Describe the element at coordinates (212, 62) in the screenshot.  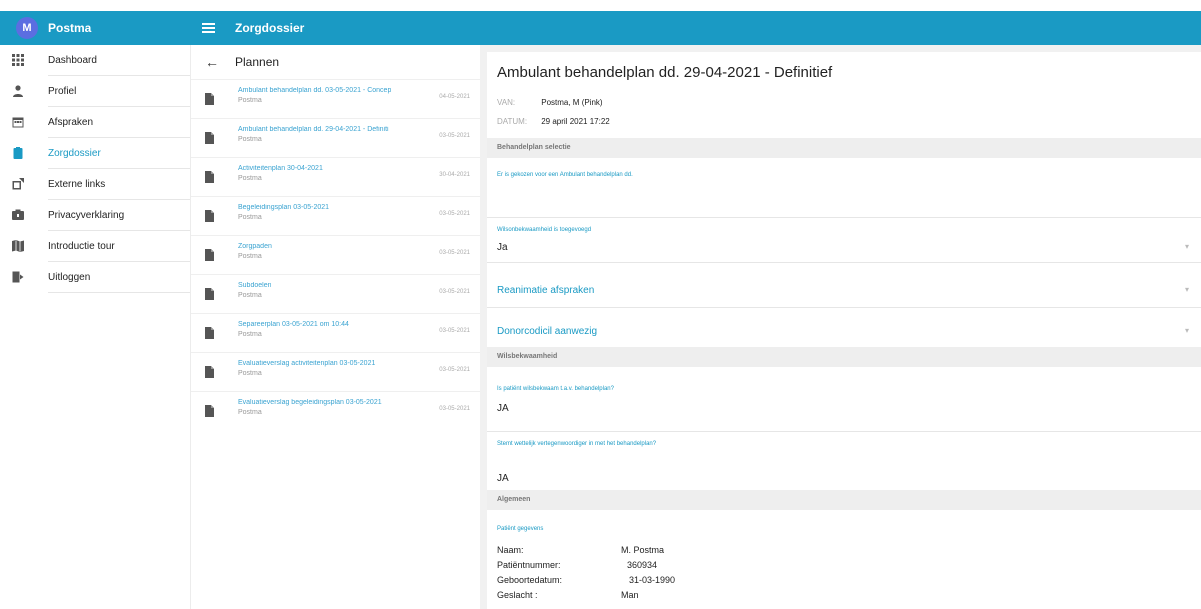
I see `back-arrow-icon: ←` at that location.